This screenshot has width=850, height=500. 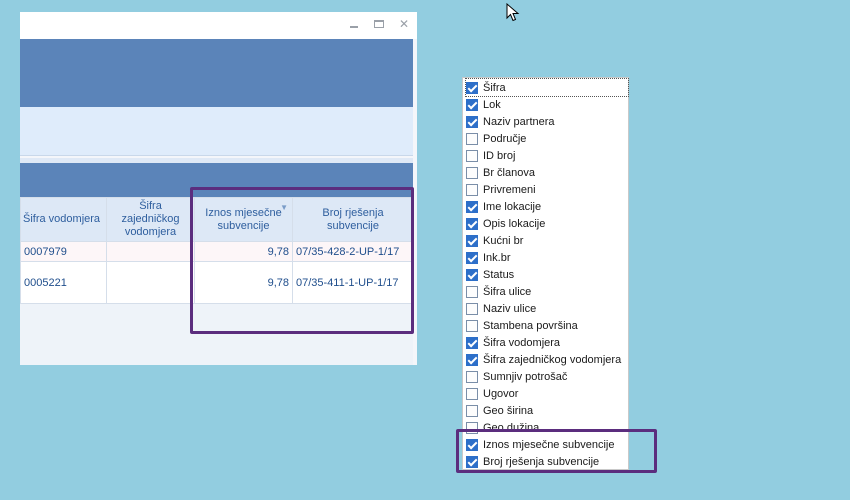 I want to click on filter-icon: ▼, so click(x=284, y=207).